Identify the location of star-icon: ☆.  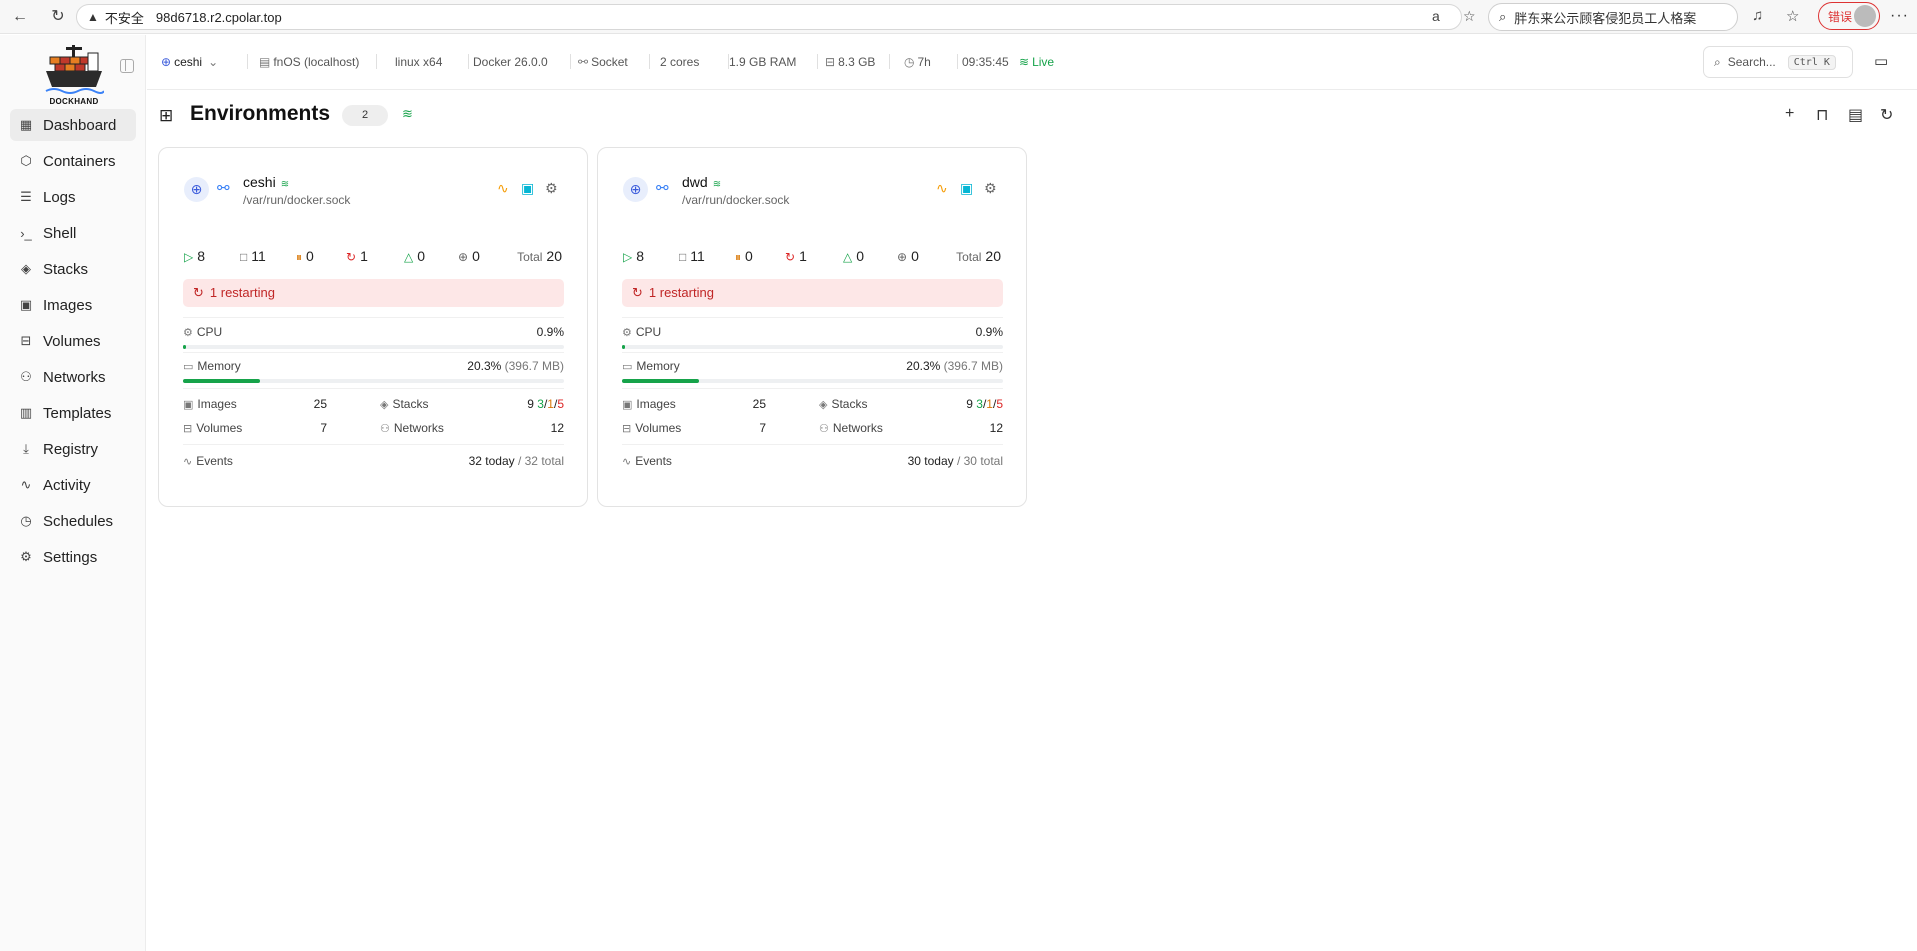
(1469, 16).